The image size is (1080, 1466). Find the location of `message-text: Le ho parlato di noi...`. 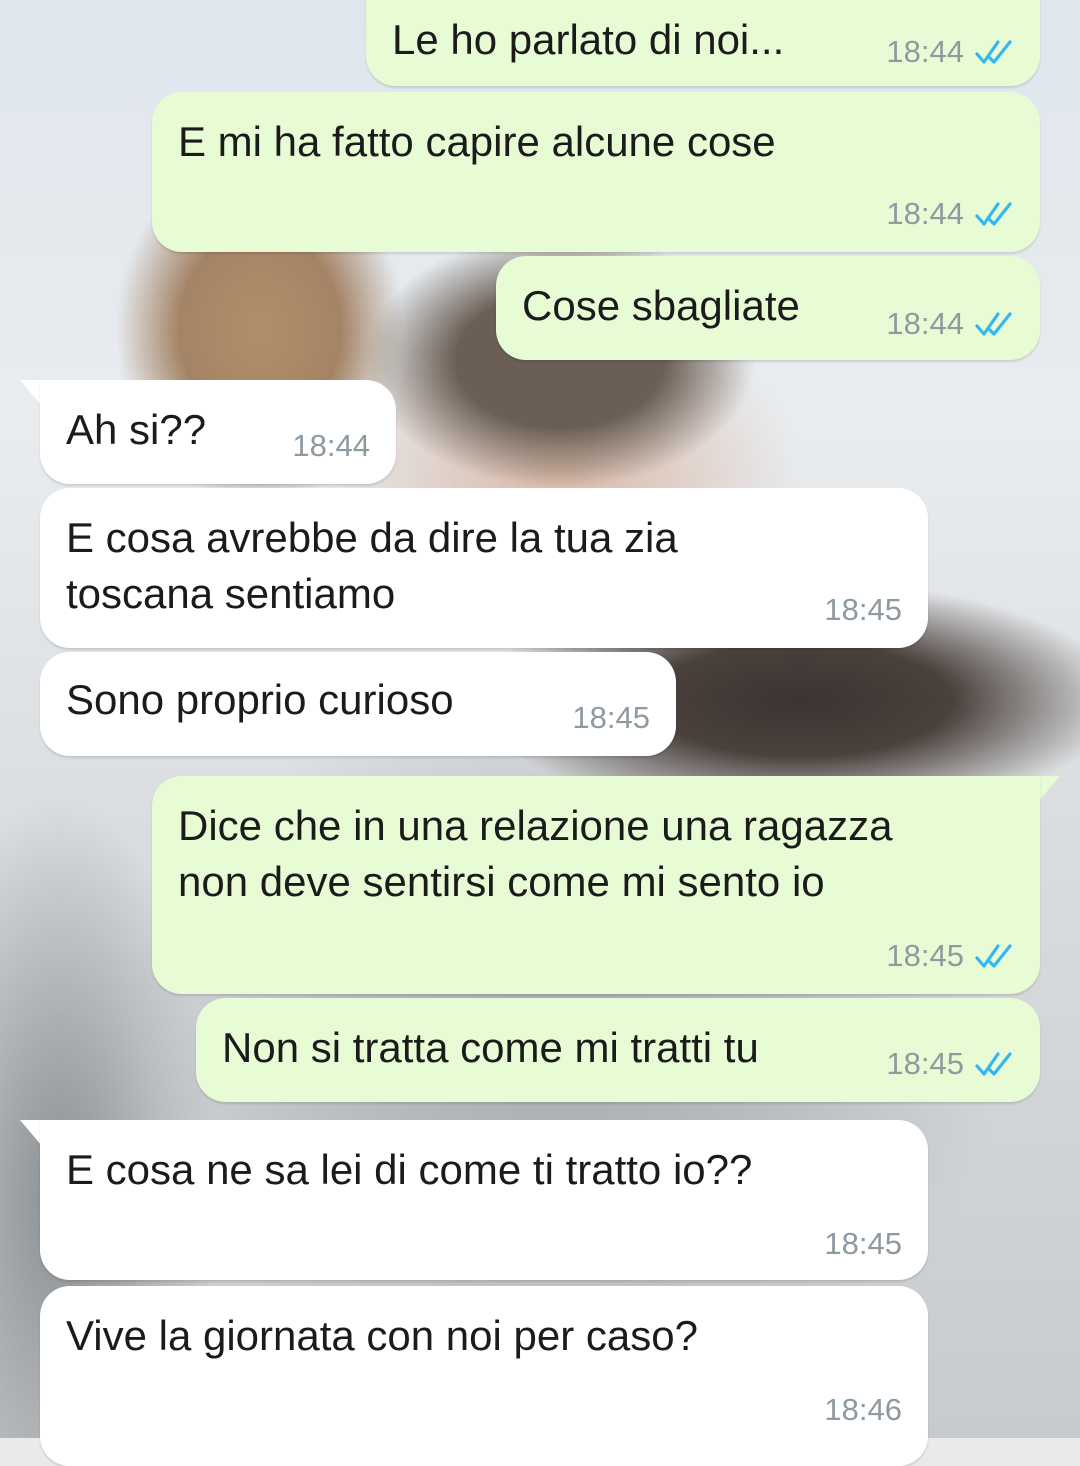

message-text: Le ho parlato di noi... is located at coordinates (588, 39).